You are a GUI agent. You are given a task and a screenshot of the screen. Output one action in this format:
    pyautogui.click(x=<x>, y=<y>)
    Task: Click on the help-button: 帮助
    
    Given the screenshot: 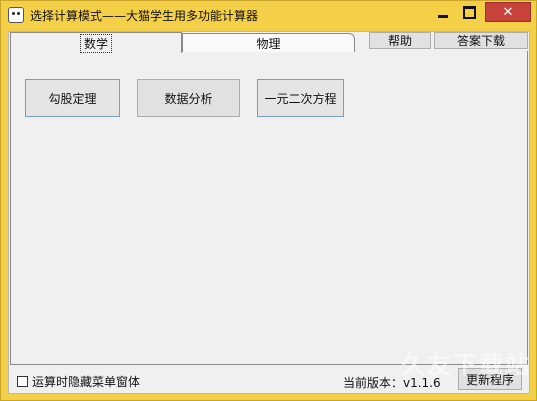 What is the action you would take?
    pyautogui.click(x=400, y=40)
    